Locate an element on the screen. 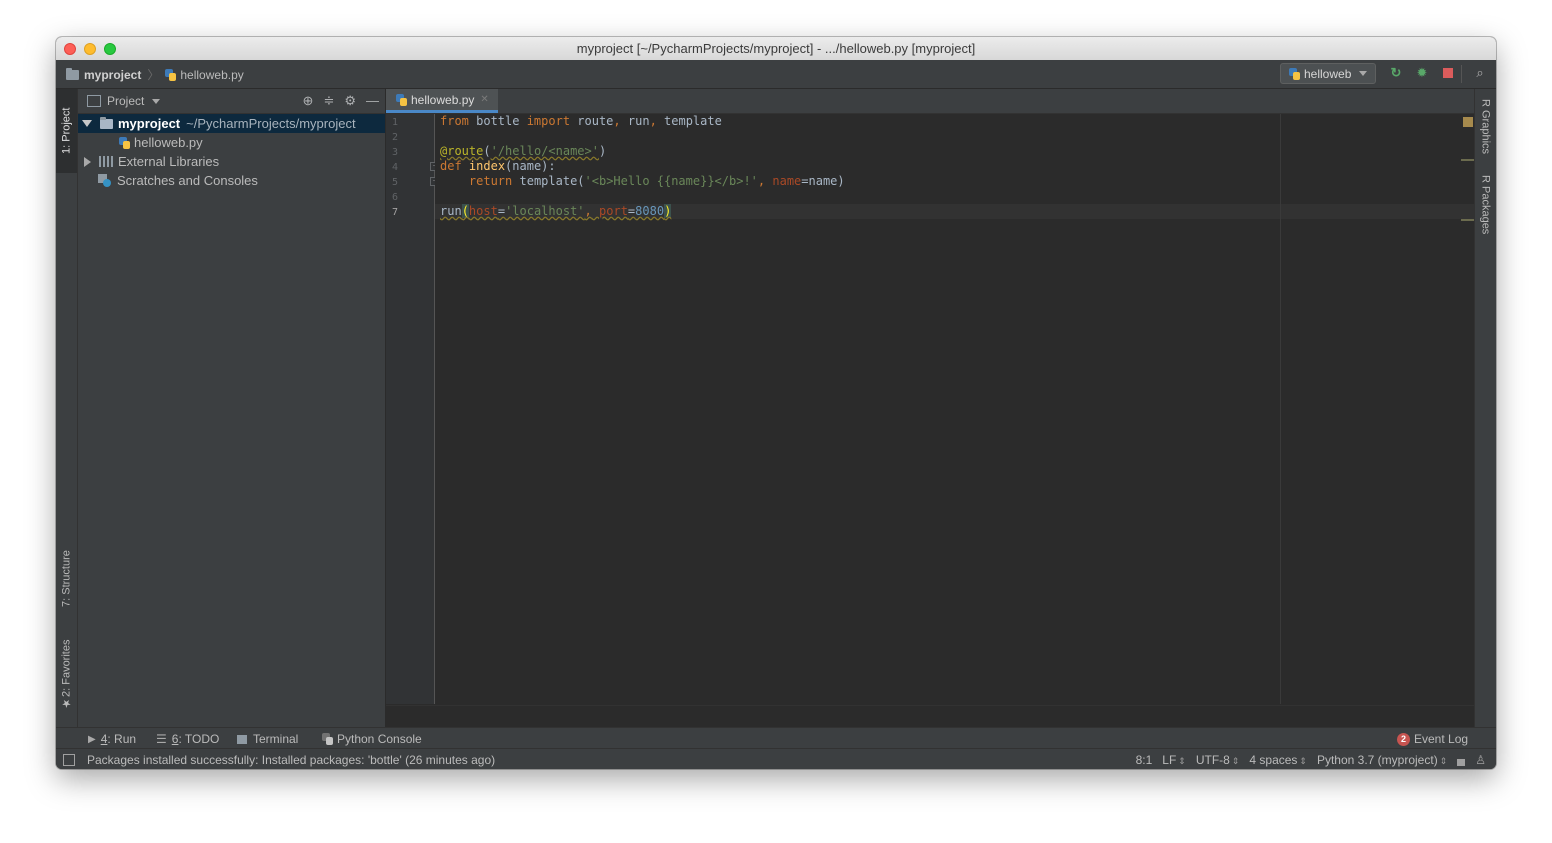 The height and width of the screenshot is (843, 1552). line-number-gutter: 1 2 3 4 5 6 7 − − is located at coordinates (412, 409).